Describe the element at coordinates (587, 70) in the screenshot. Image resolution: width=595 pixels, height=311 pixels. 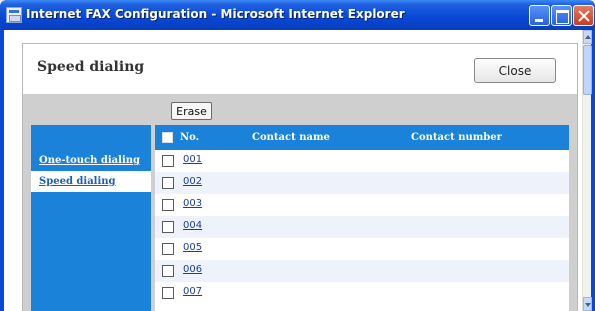
I see `scrollbar-thumb` at that location.